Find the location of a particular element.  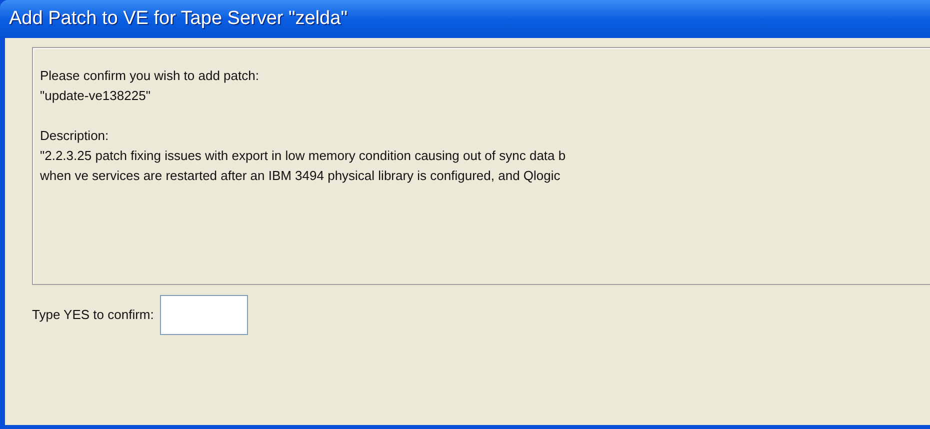

window-title: Add Patch to VE for Tape Server "zelda" is located at coordinates (178, 18).